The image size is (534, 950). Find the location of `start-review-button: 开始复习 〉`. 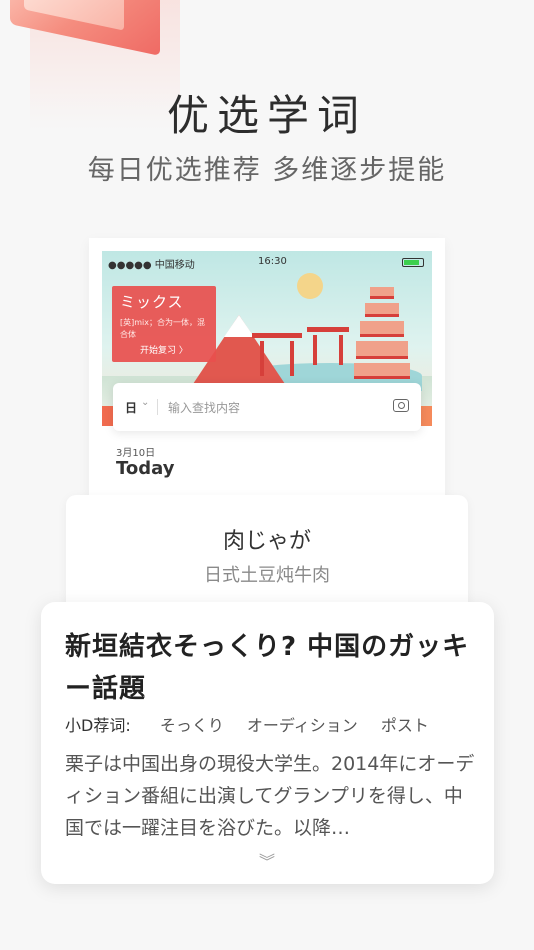

start-review-button: 开始复习 〉 is located at coordinates (164, 349).